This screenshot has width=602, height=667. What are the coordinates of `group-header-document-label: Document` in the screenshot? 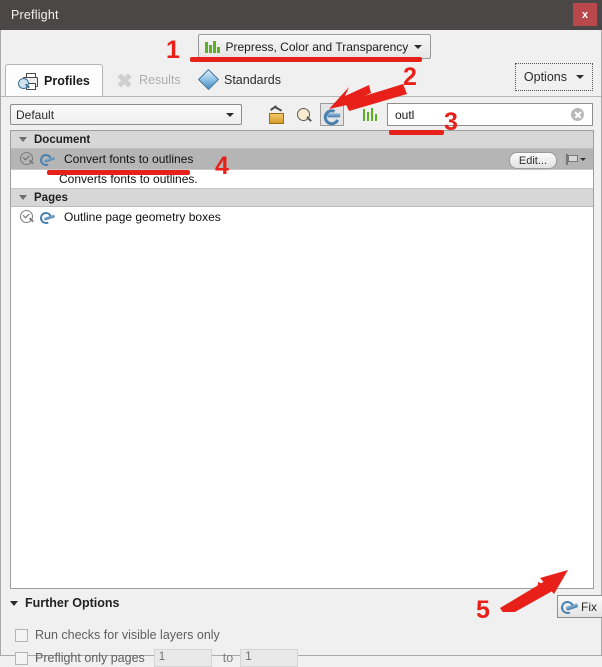 It's located at (62, 139).